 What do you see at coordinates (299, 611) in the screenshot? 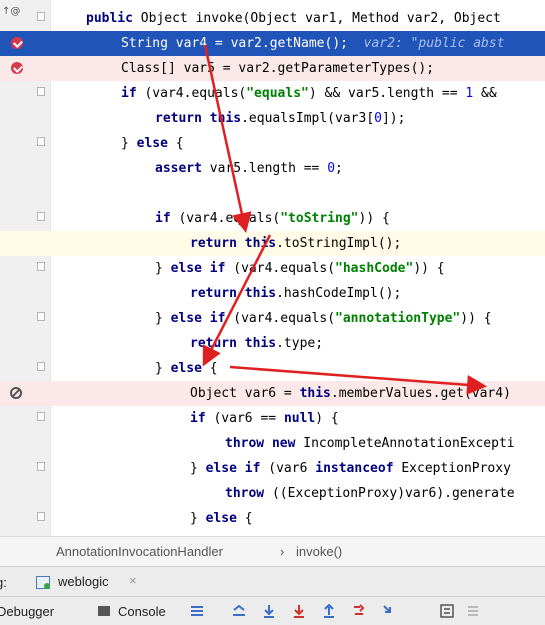
I see `step-into-icon` at bounding box center [299, 611].